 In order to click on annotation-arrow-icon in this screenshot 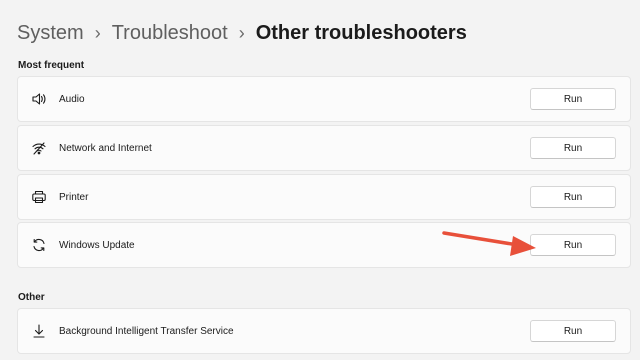, I will do `click(489, 243)`.